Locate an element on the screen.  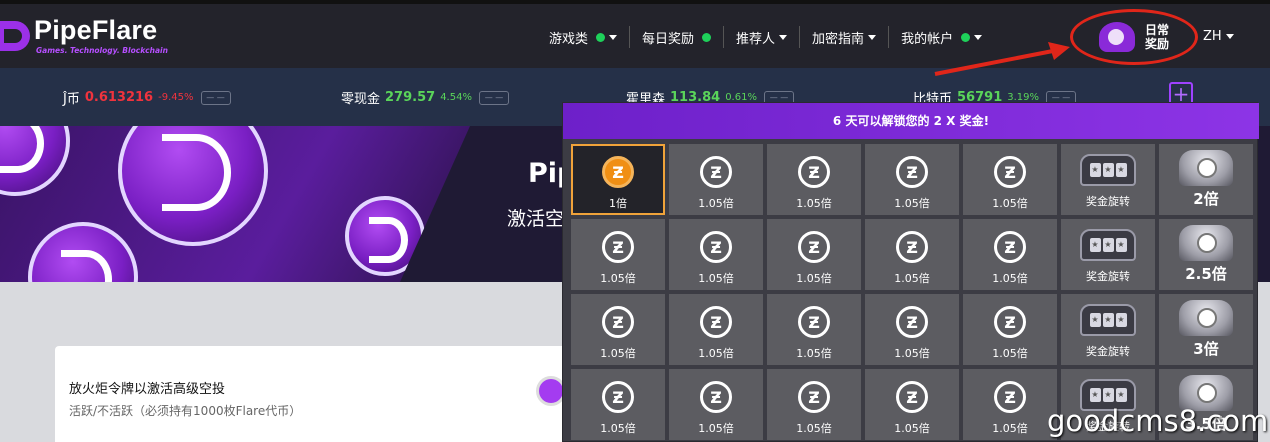
daily-reward-button: 日常 奖励 is located at coordinates (1134, 37).